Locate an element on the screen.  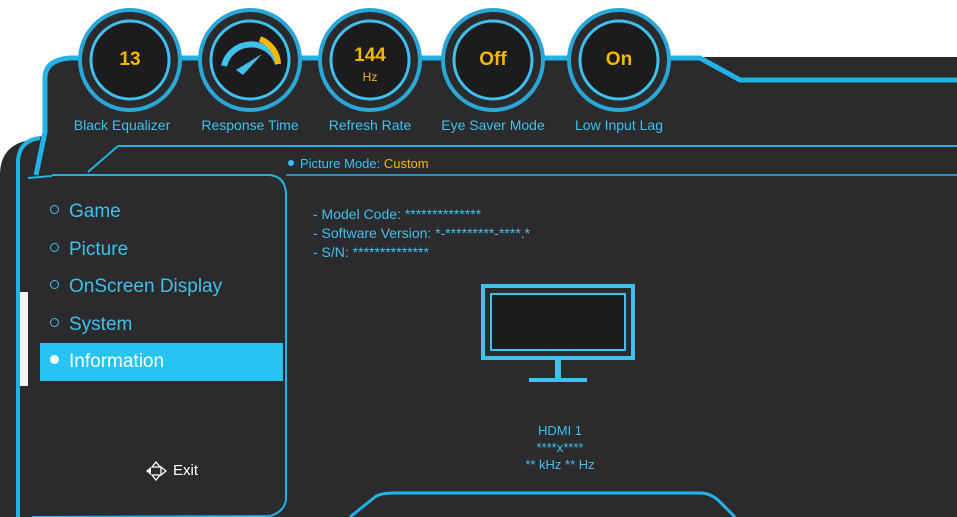
low-input-lag-gauge: On is located at coordinates (619, 60).